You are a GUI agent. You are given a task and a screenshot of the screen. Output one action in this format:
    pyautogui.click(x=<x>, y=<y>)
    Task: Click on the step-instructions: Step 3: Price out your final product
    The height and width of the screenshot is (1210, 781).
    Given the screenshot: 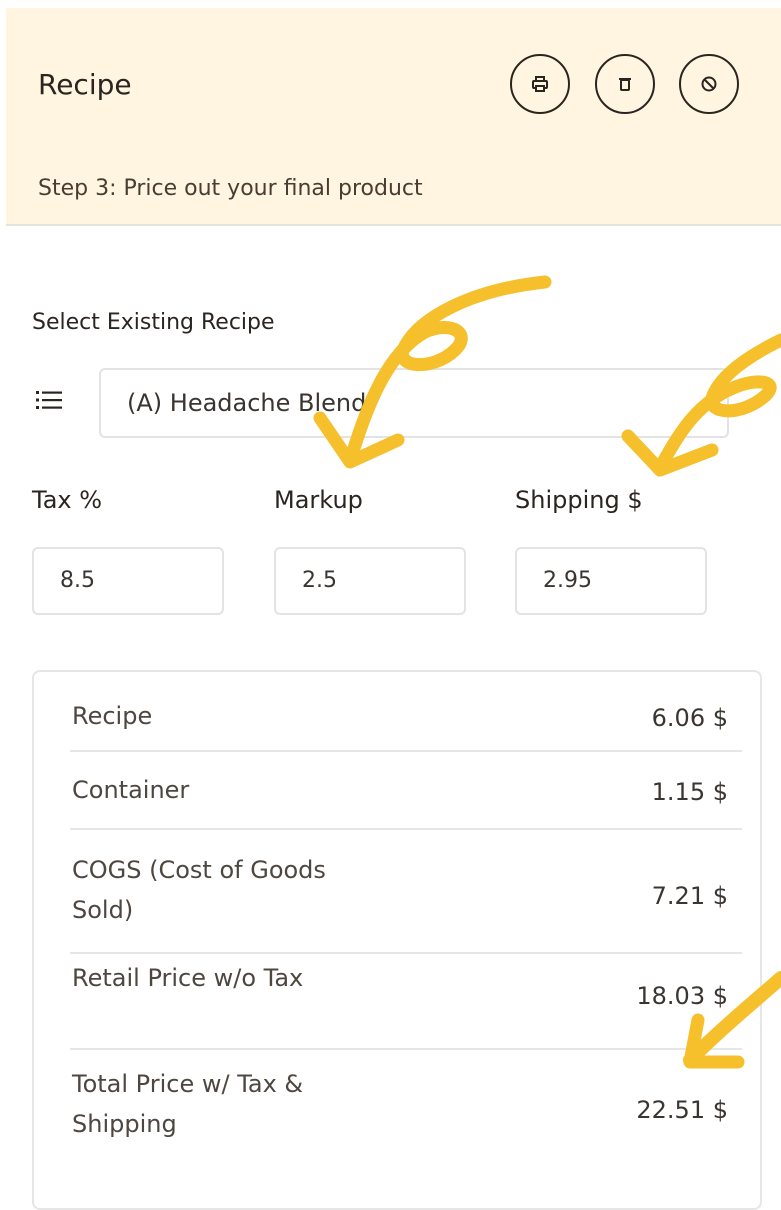 What is the action you would take?
    pyautogui.click(x=230, y=188)
    